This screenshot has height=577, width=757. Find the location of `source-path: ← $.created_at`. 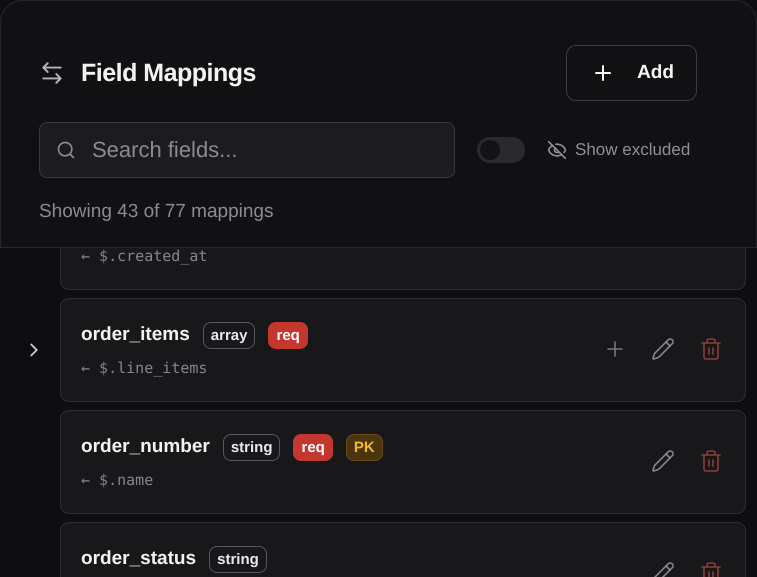

source-path: ← $.created_at is located at coordinates (144, 256).